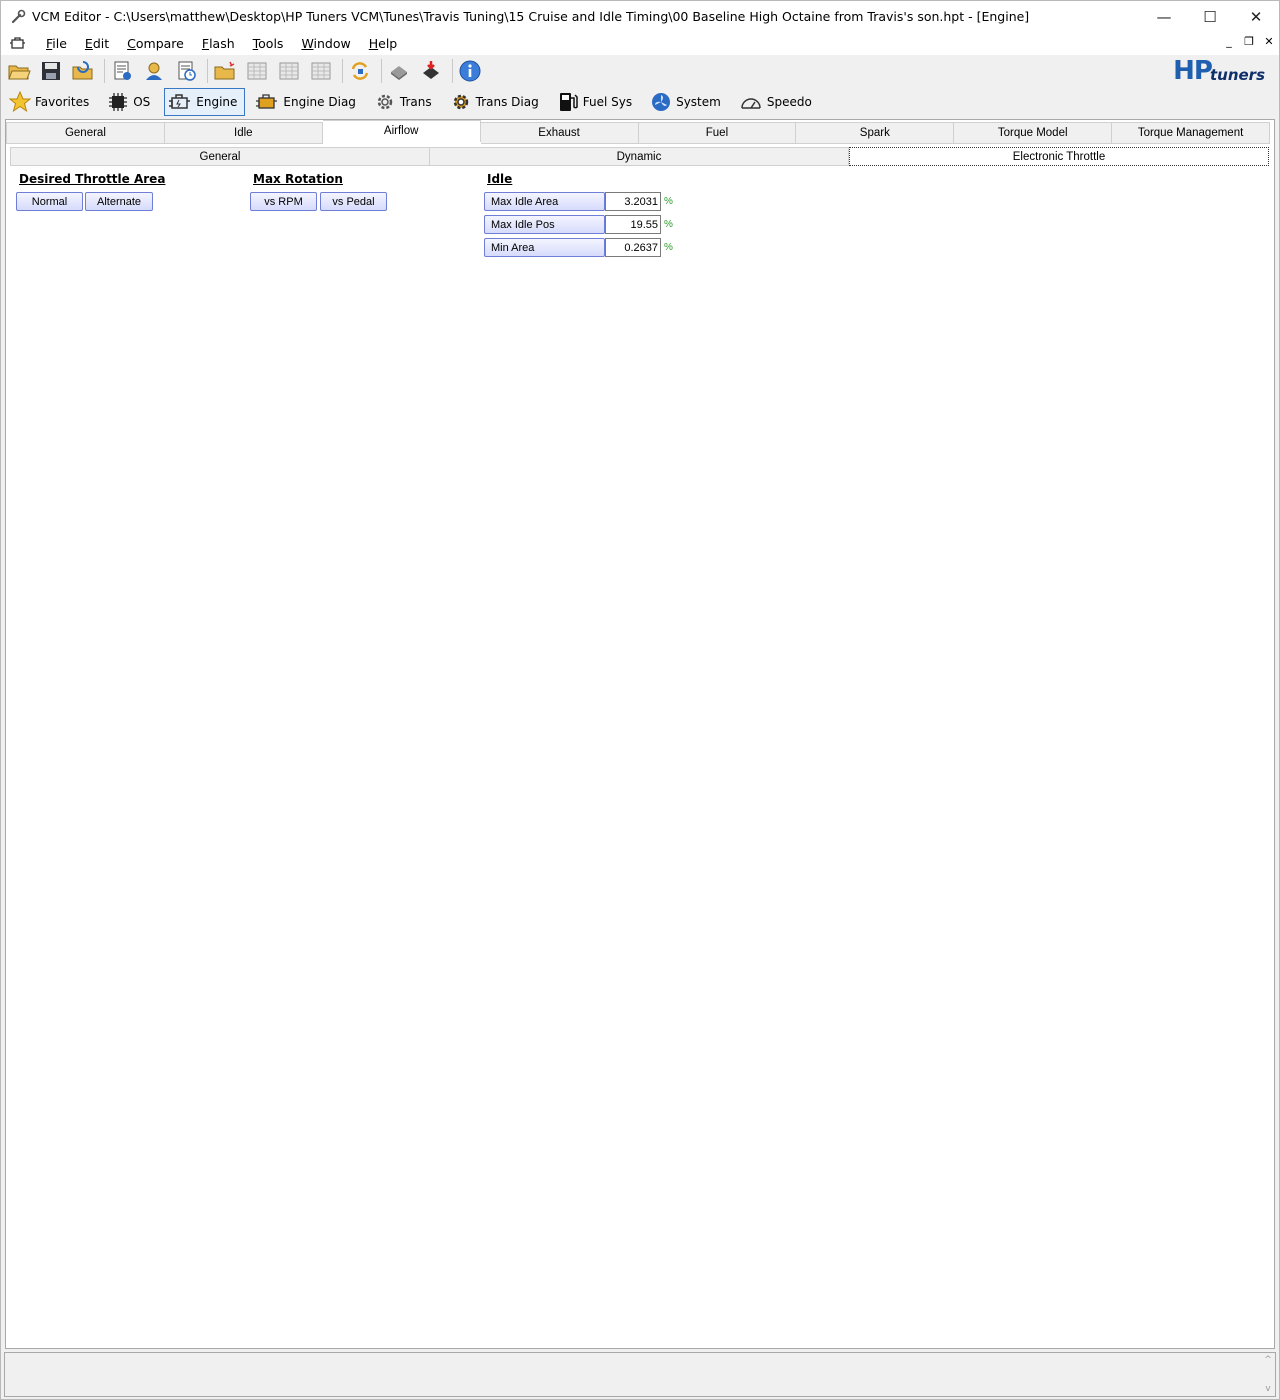 This screenshot has height=1400, width=1280. I want to click on max-idle-area-button: Max Idle Area, so click(544, 201).